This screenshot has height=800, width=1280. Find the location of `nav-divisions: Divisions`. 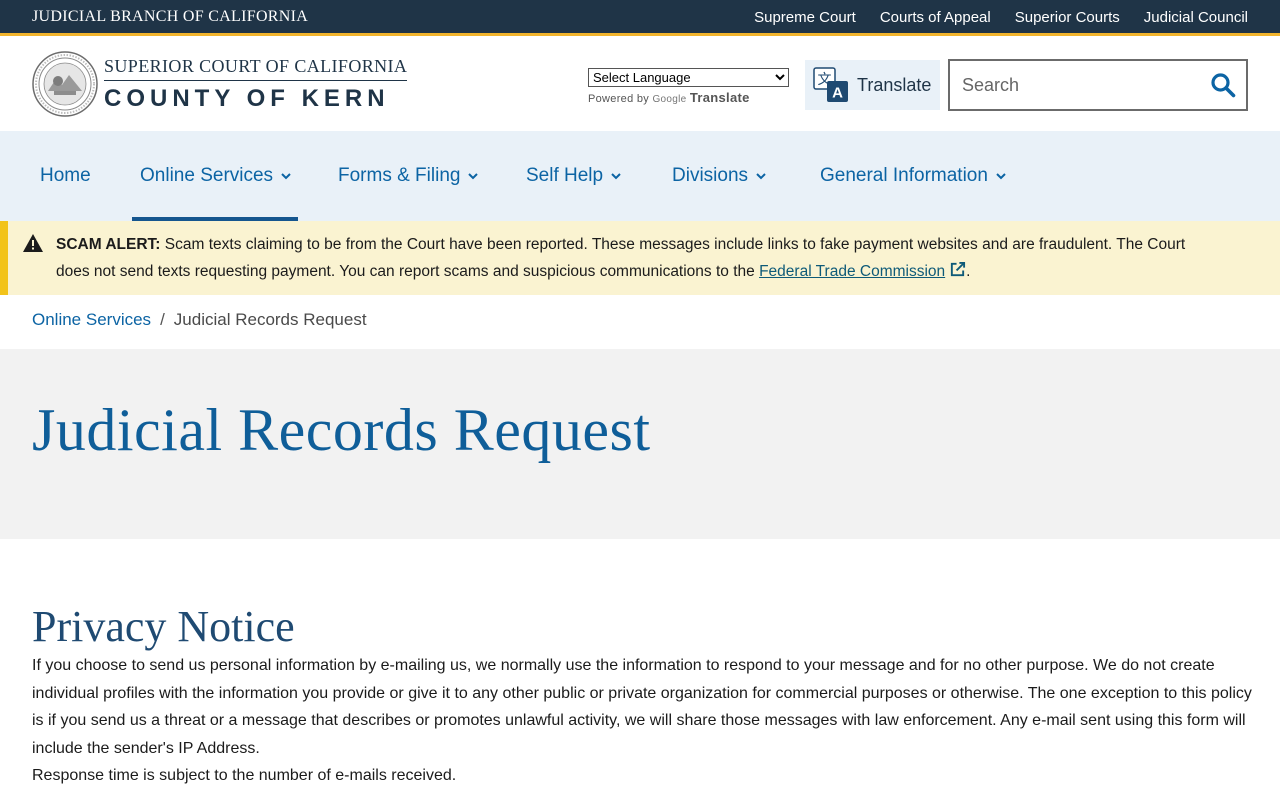

nav-divisions: Divisions is located at coordinates (719, 176).